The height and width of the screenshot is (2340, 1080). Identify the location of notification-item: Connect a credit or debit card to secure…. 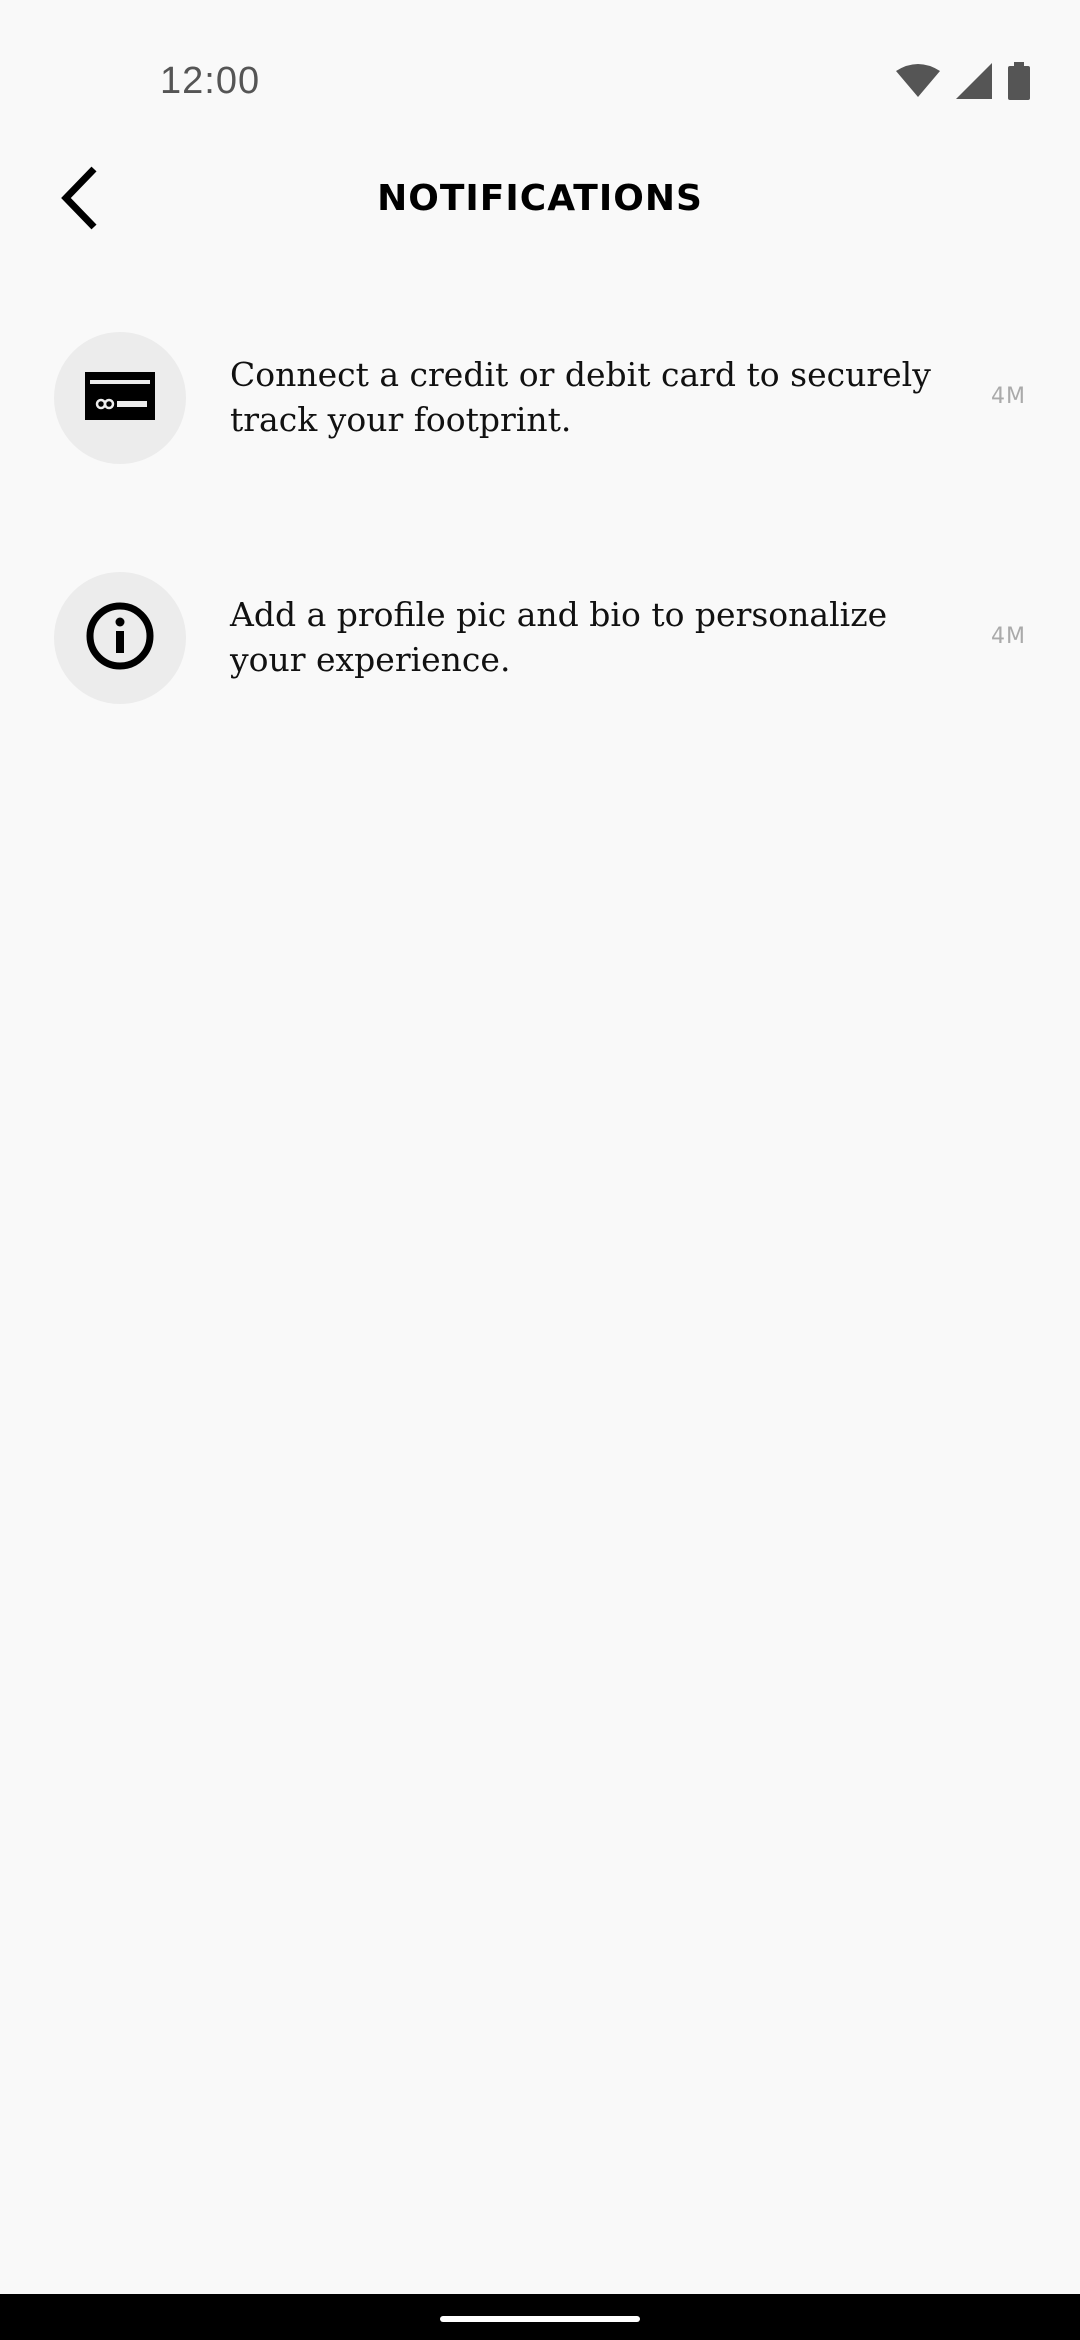
(540, 420).